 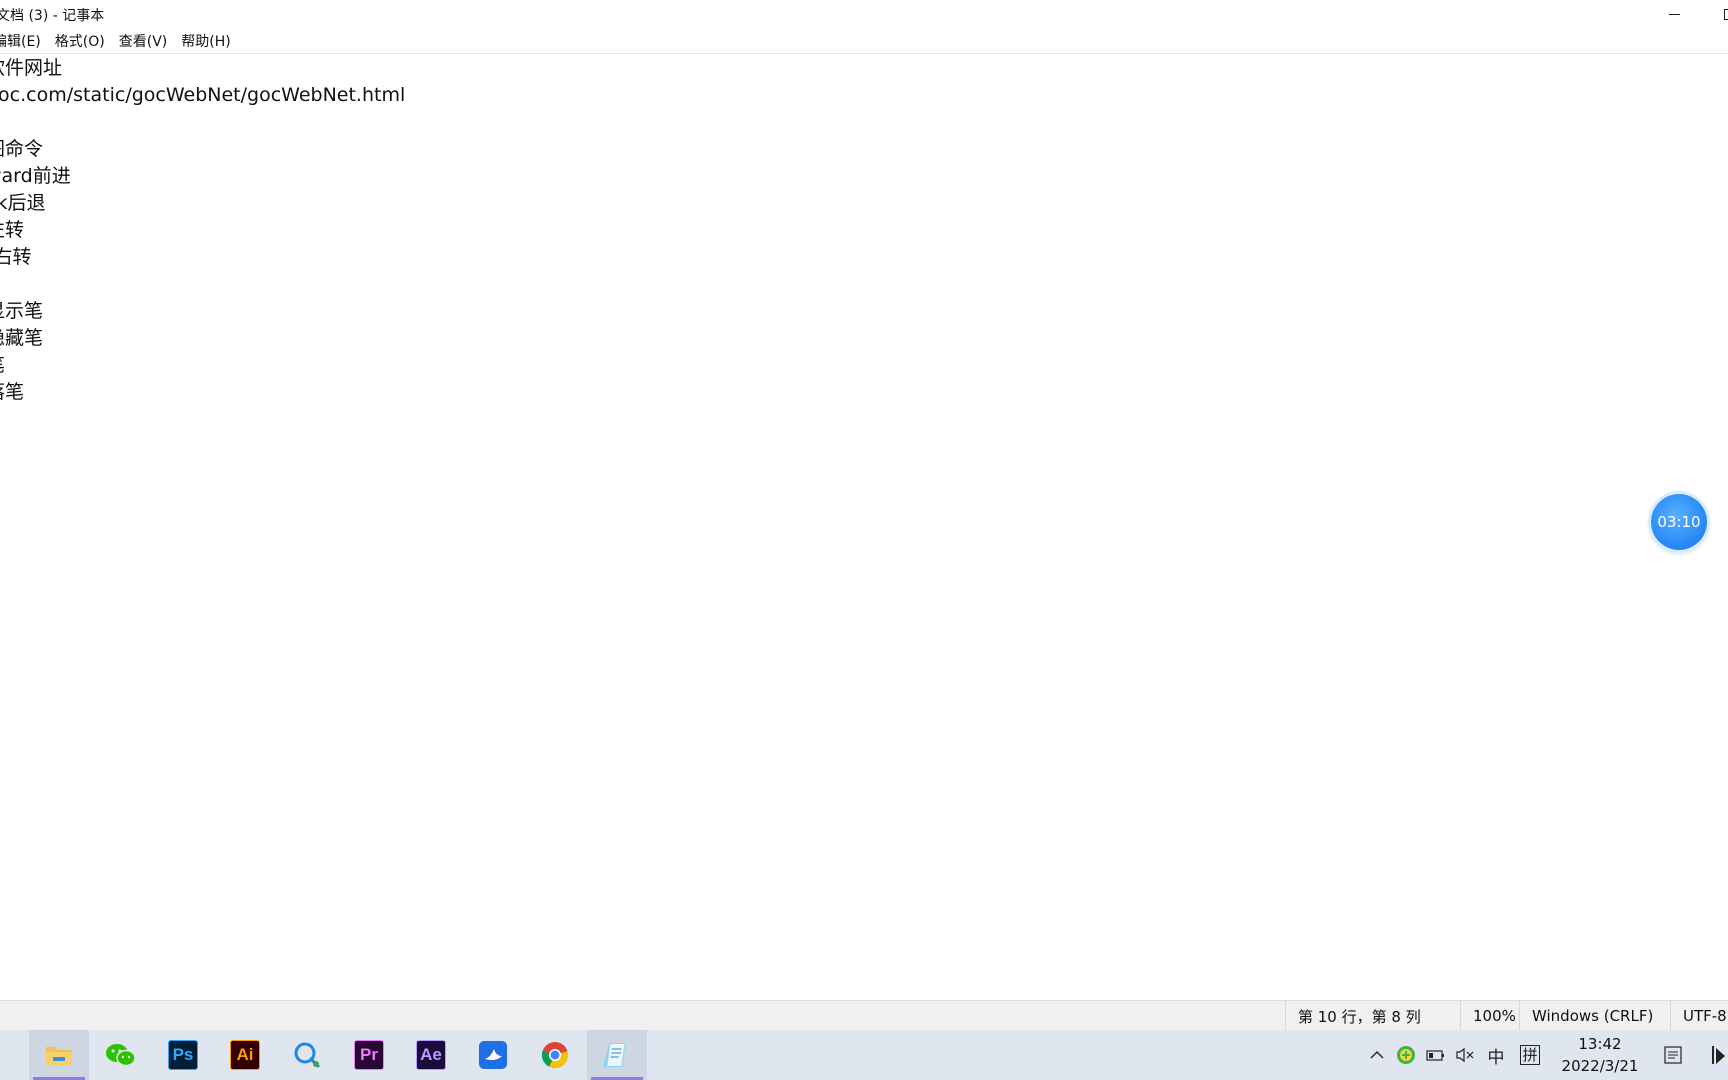 I want to click on menu-edit: 编辑(E), so click(x=24, y=41).